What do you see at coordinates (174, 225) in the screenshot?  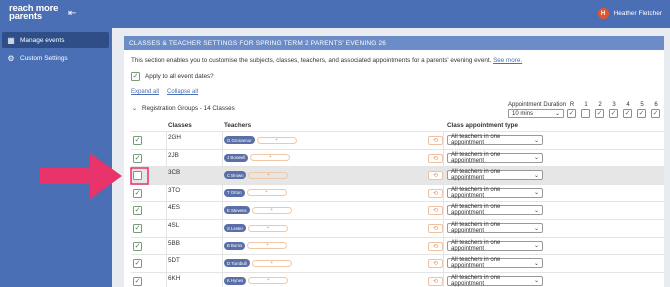 I see `class-name: 4SL` at bounding box center [174, 225].